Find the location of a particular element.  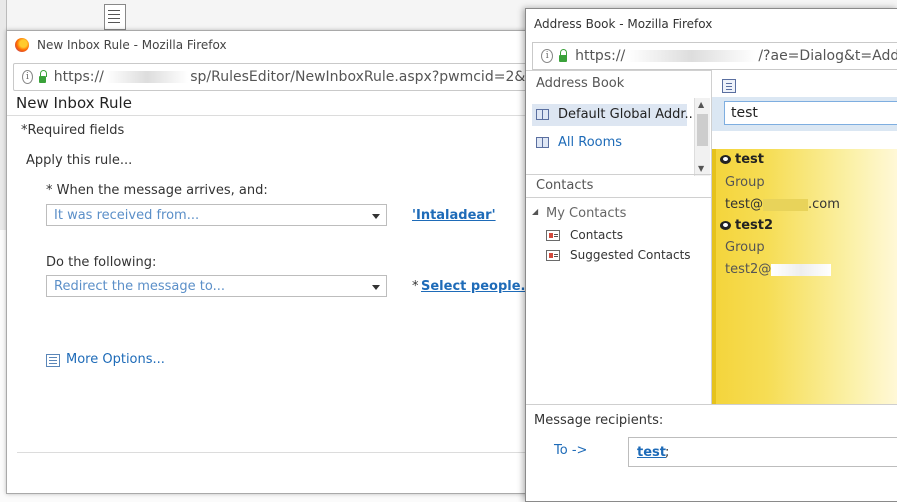

result-name: test2 is located at coordinates (754, 225).